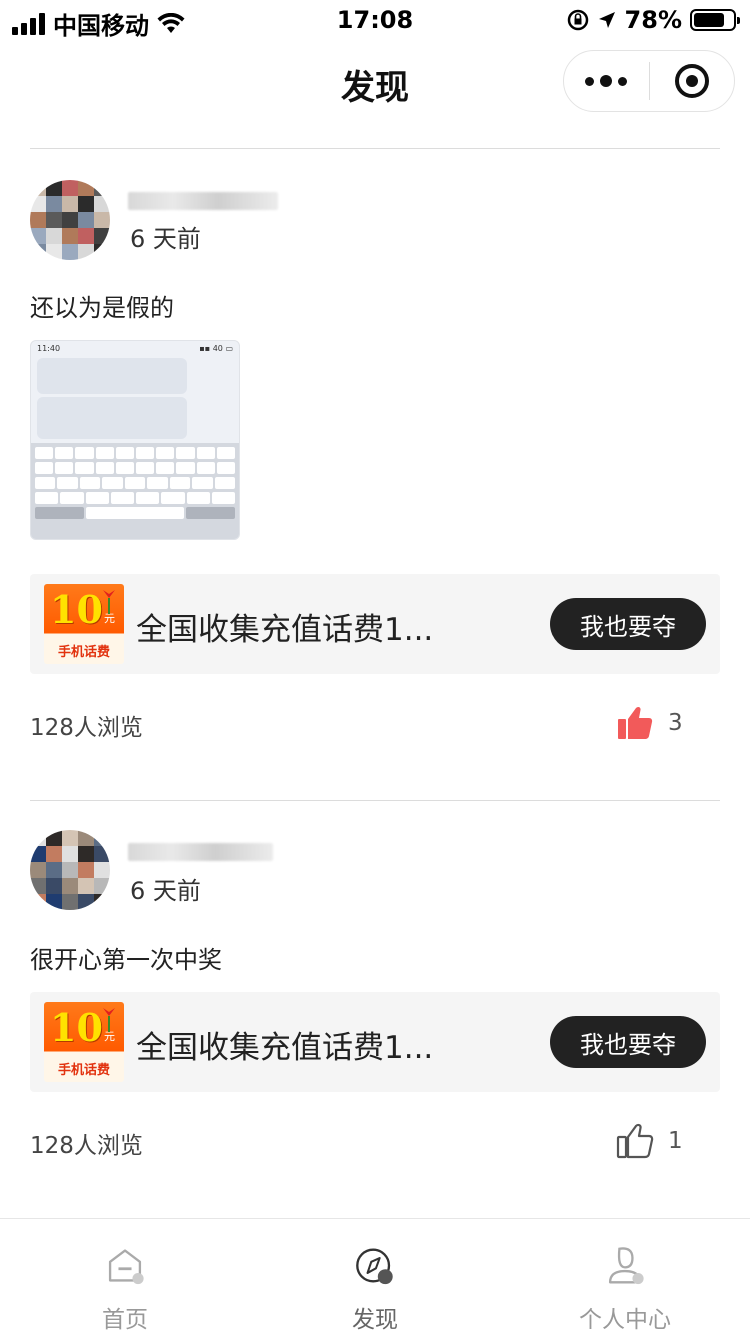 The height and width of the screenshot is (1334, 750). I want to click on mini-program-capsule, so click(649, 81).